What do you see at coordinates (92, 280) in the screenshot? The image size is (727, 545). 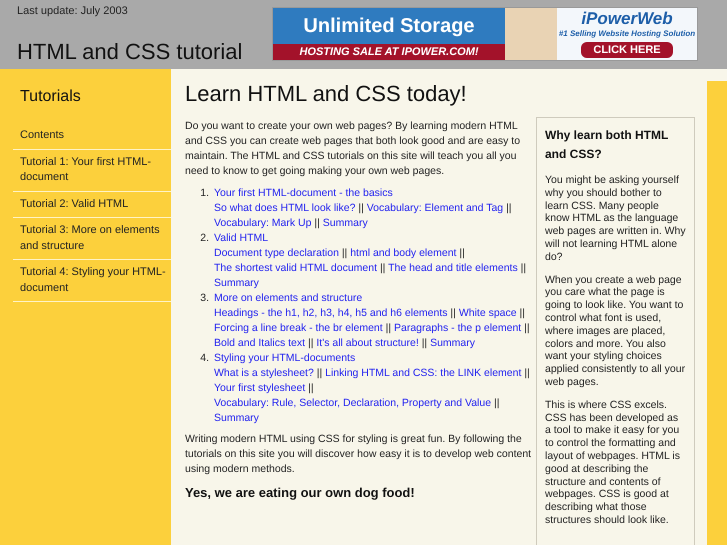 I see `sidebar-link: Tutorial 4: Styling your HTML-document` at bounding box center [92, 280].